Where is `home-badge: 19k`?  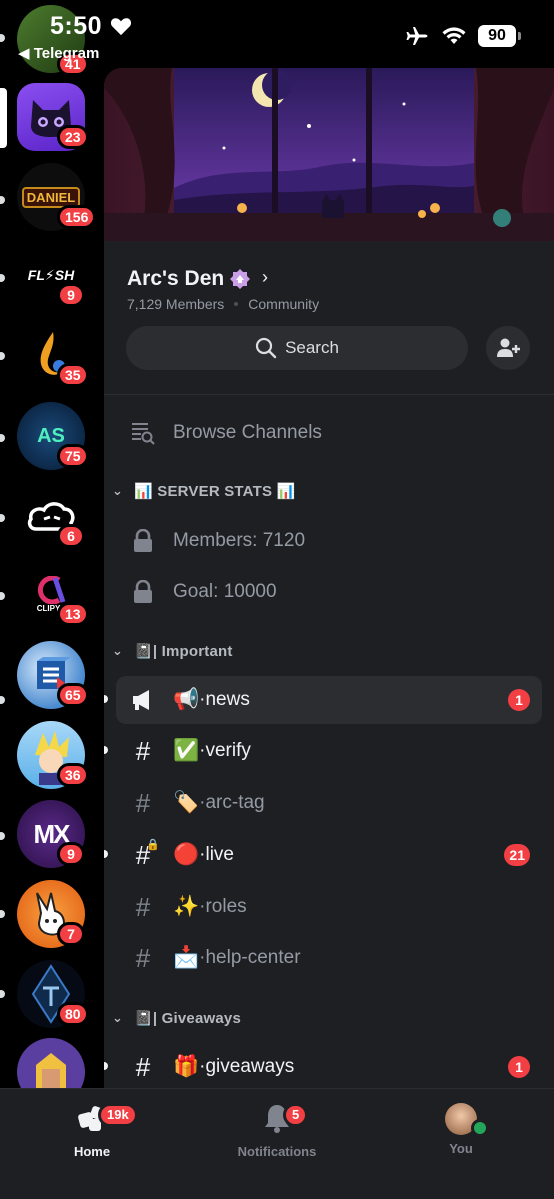 home-badge: 19k is located at coordinates (118, 1115).